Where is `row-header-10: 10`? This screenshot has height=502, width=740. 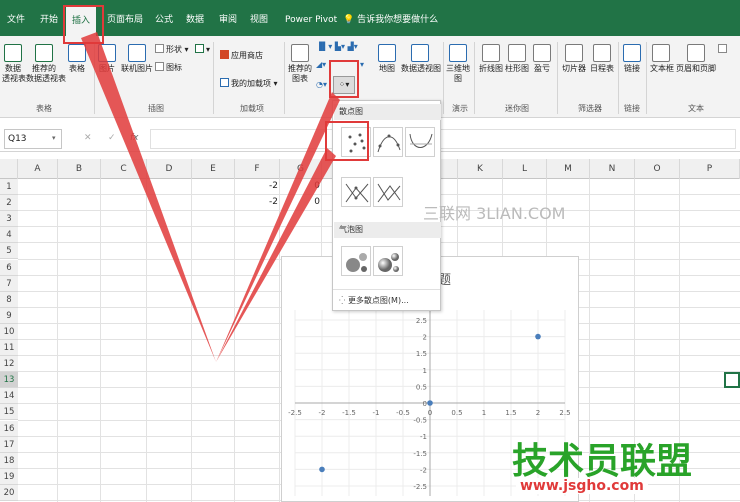 row-header-10: 10 is located at coordinates (9, 331).